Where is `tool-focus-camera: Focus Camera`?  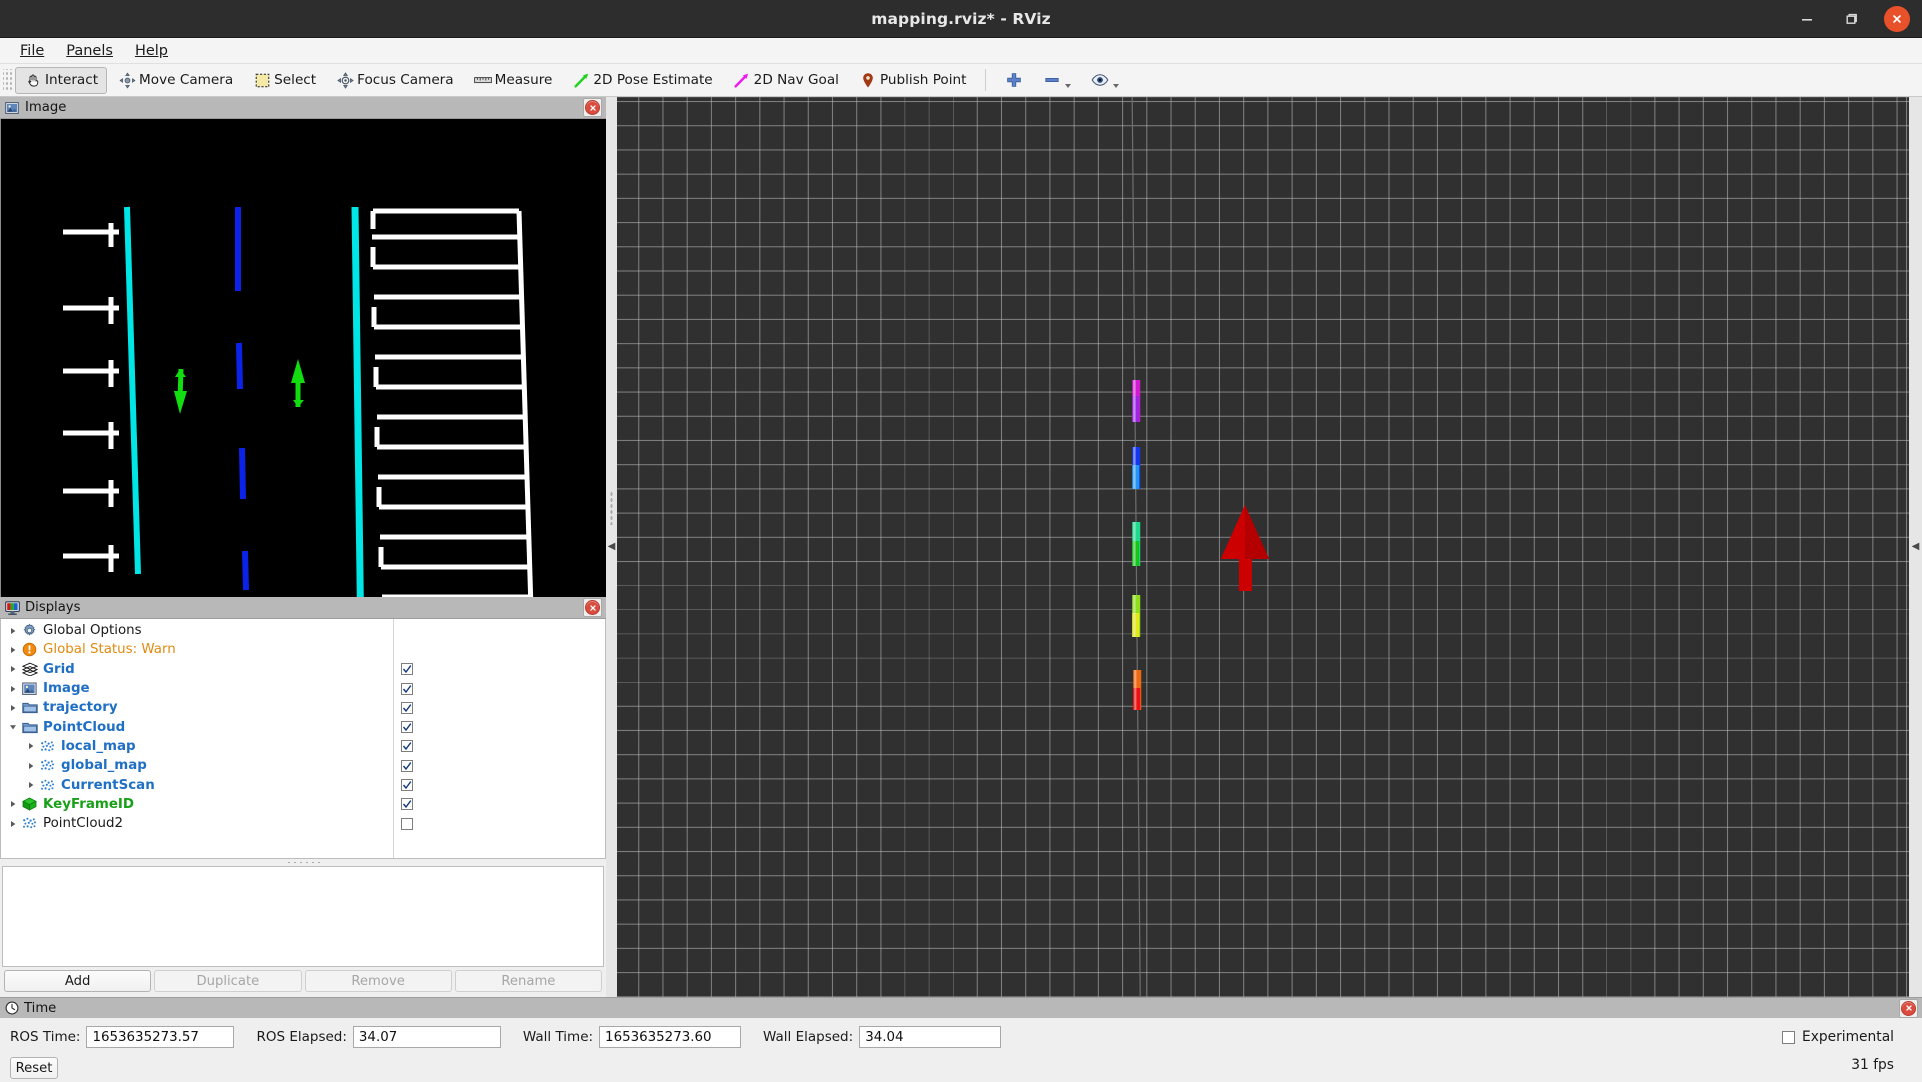 tool-focus-camera: Focus Camera is located at coordinates (395, 80).